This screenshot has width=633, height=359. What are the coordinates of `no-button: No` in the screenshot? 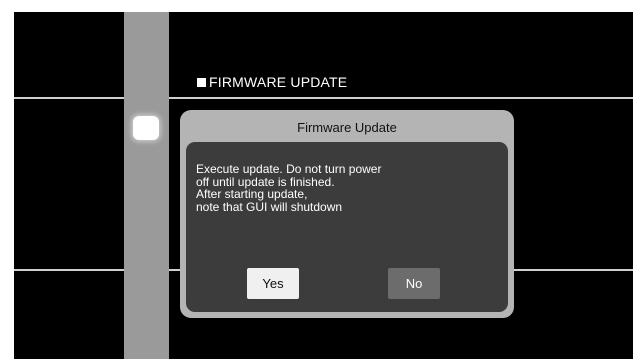 It's located at (414, 283).